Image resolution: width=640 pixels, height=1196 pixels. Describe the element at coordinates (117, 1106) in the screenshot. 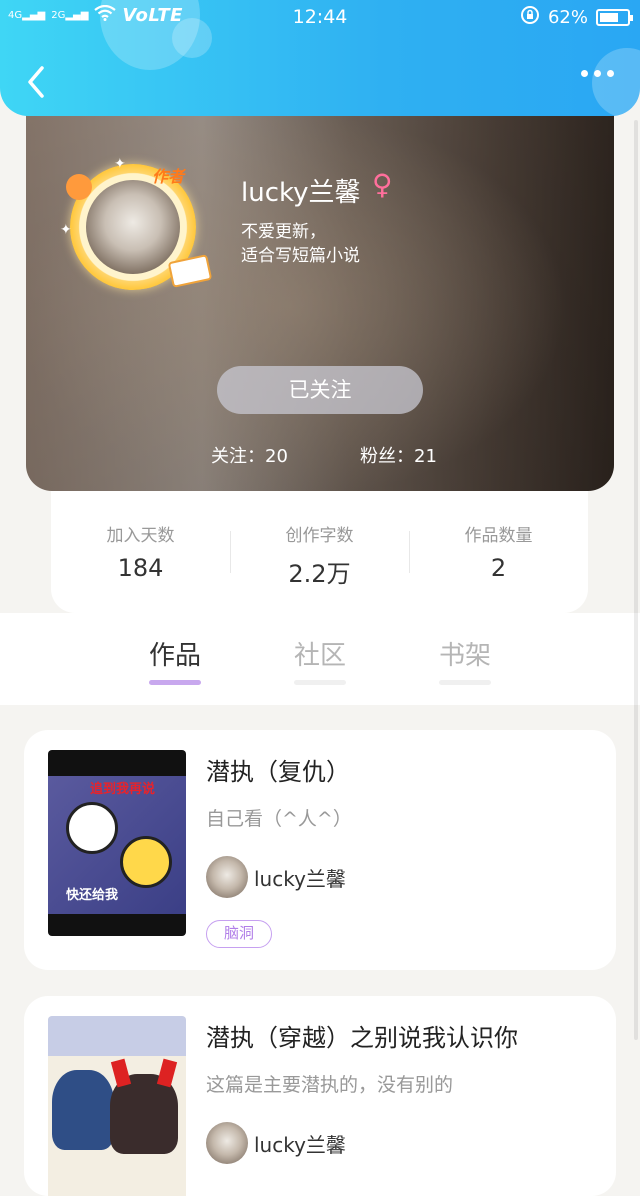

I see `work-cover-image` at that location.